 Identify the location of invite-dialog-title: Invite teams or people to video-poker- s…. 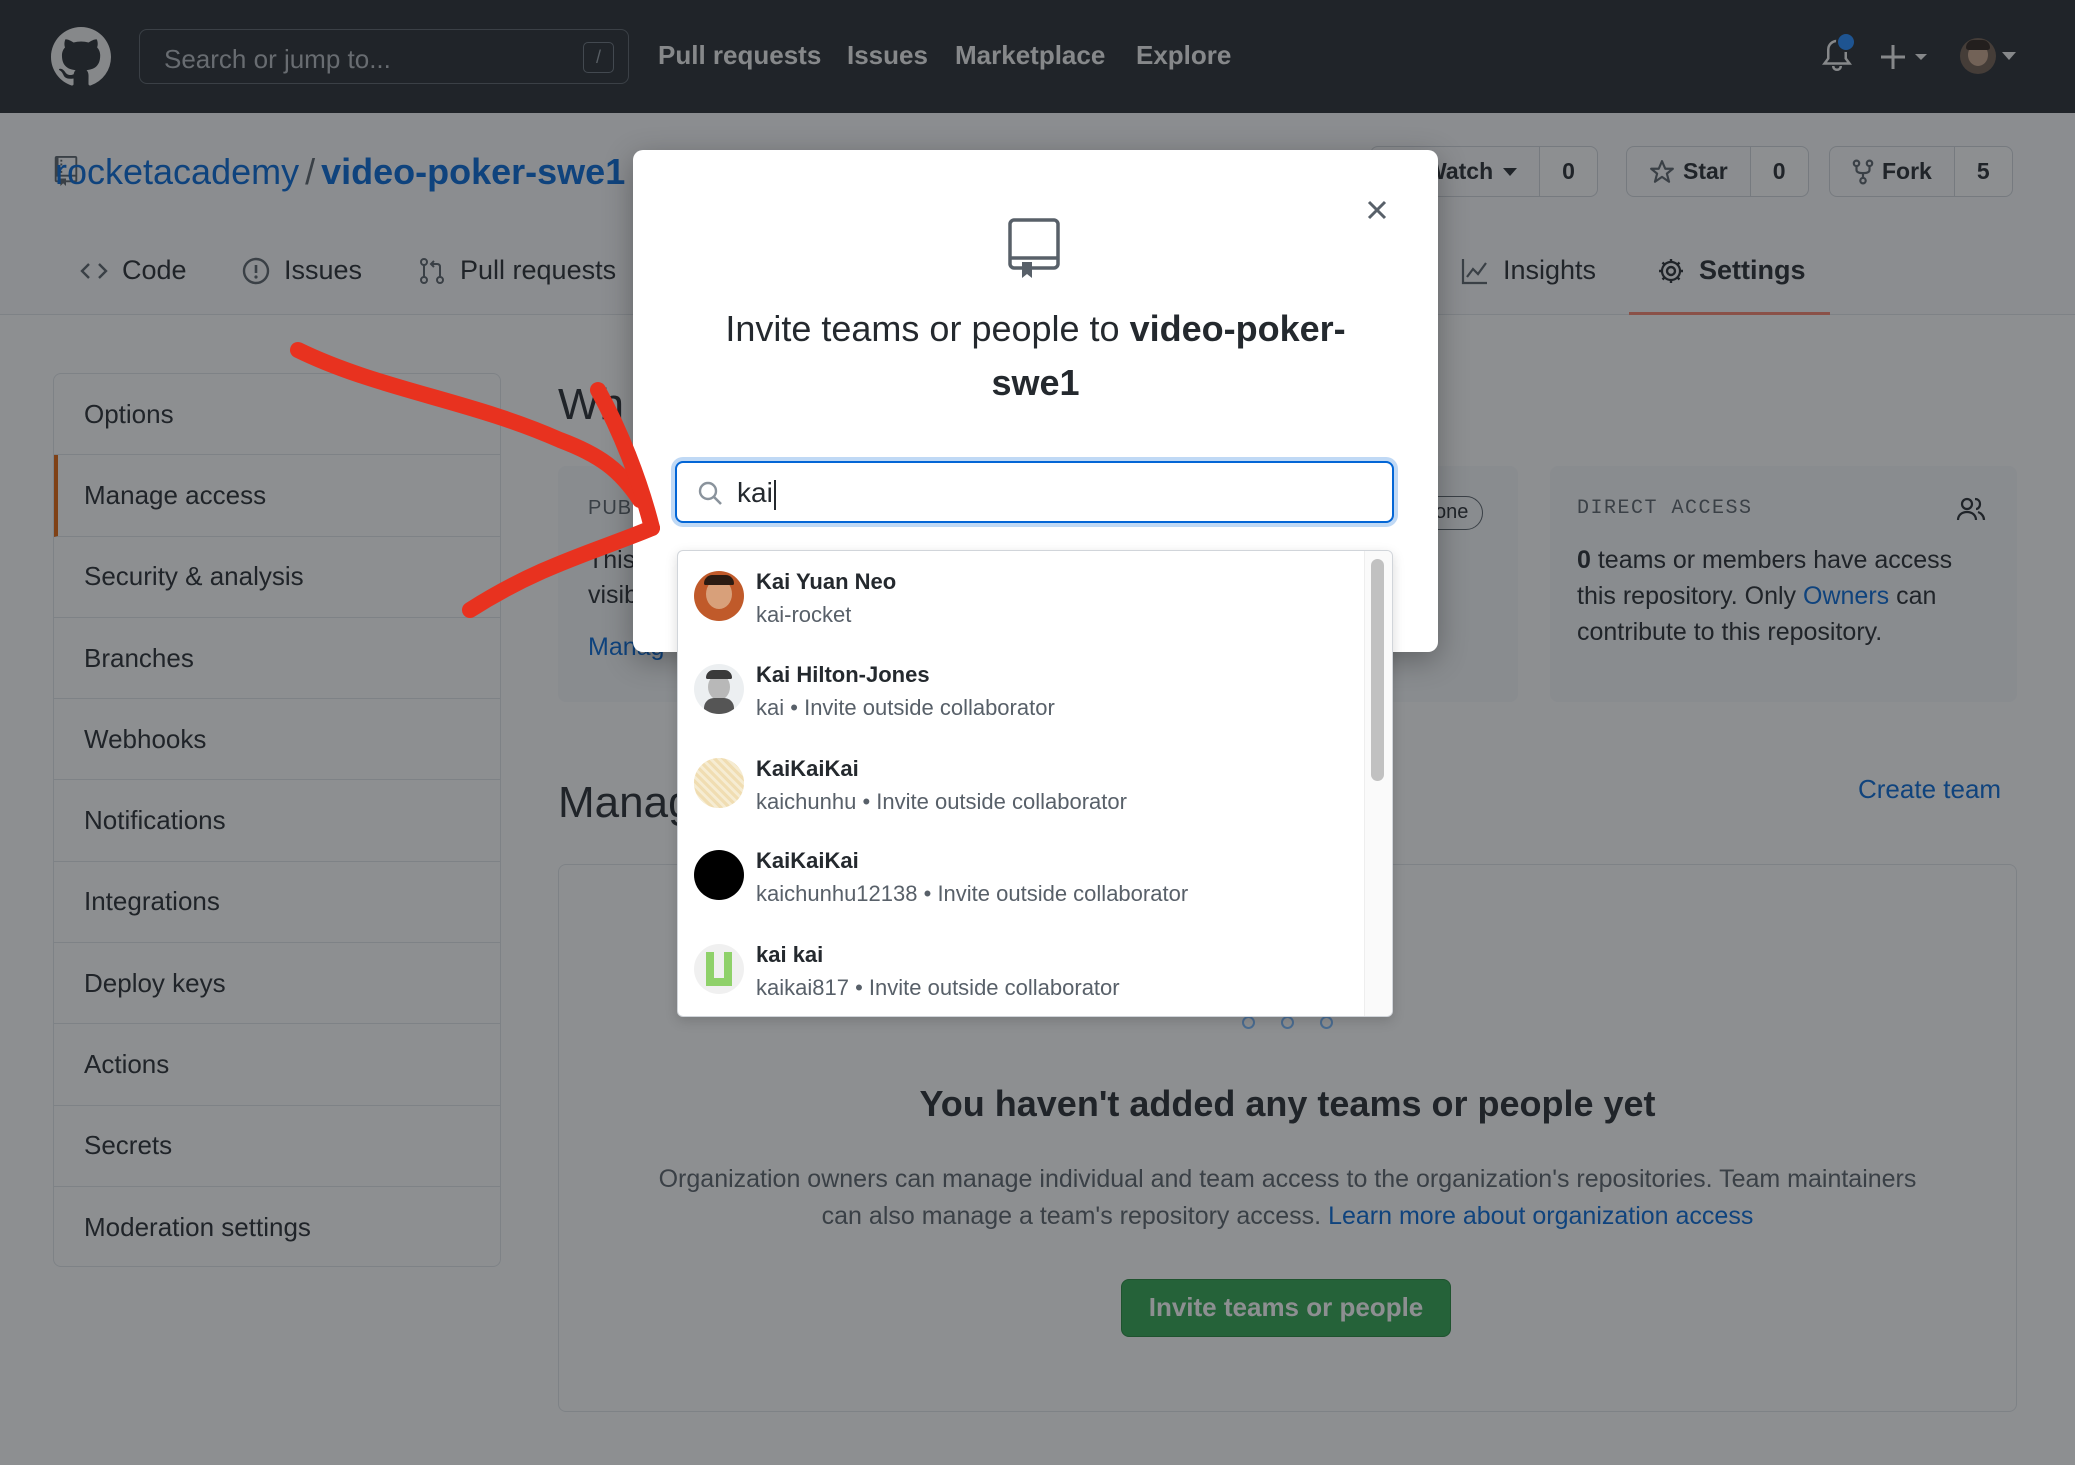
(1035, 356).